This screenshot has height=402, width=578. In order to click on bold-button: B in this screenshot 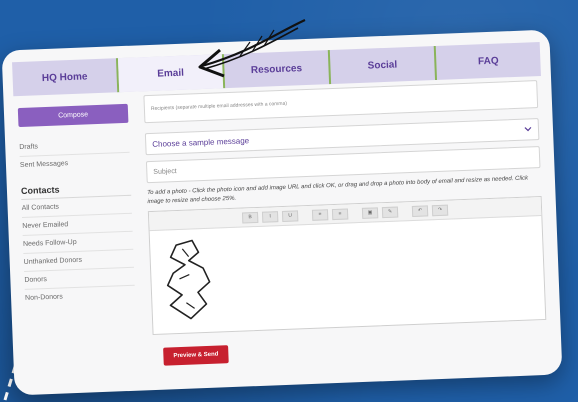, I will do `click(250, 217)`.